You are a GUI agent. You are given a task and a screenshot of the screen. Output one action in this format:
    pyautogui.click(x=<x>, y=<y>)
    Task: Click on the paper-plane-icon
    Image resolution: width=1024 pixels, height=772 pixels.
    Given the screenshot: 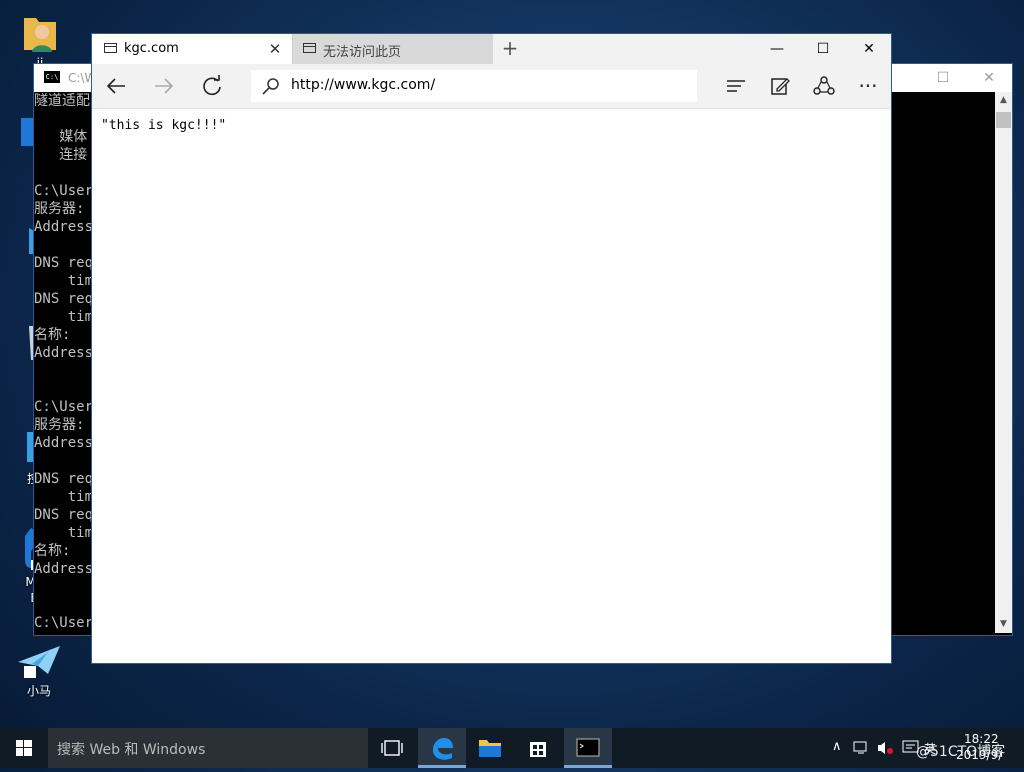 What is the action you would take?
    pyautogui.click(x=39, y=662)
    